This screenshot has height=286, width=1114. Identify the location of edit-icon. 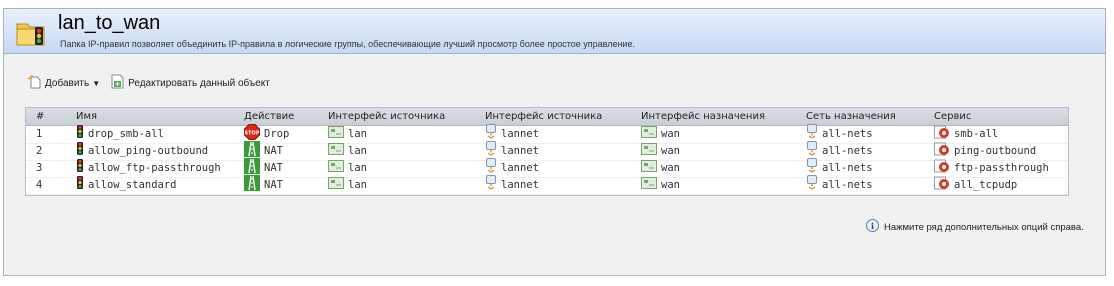
(119, 83).